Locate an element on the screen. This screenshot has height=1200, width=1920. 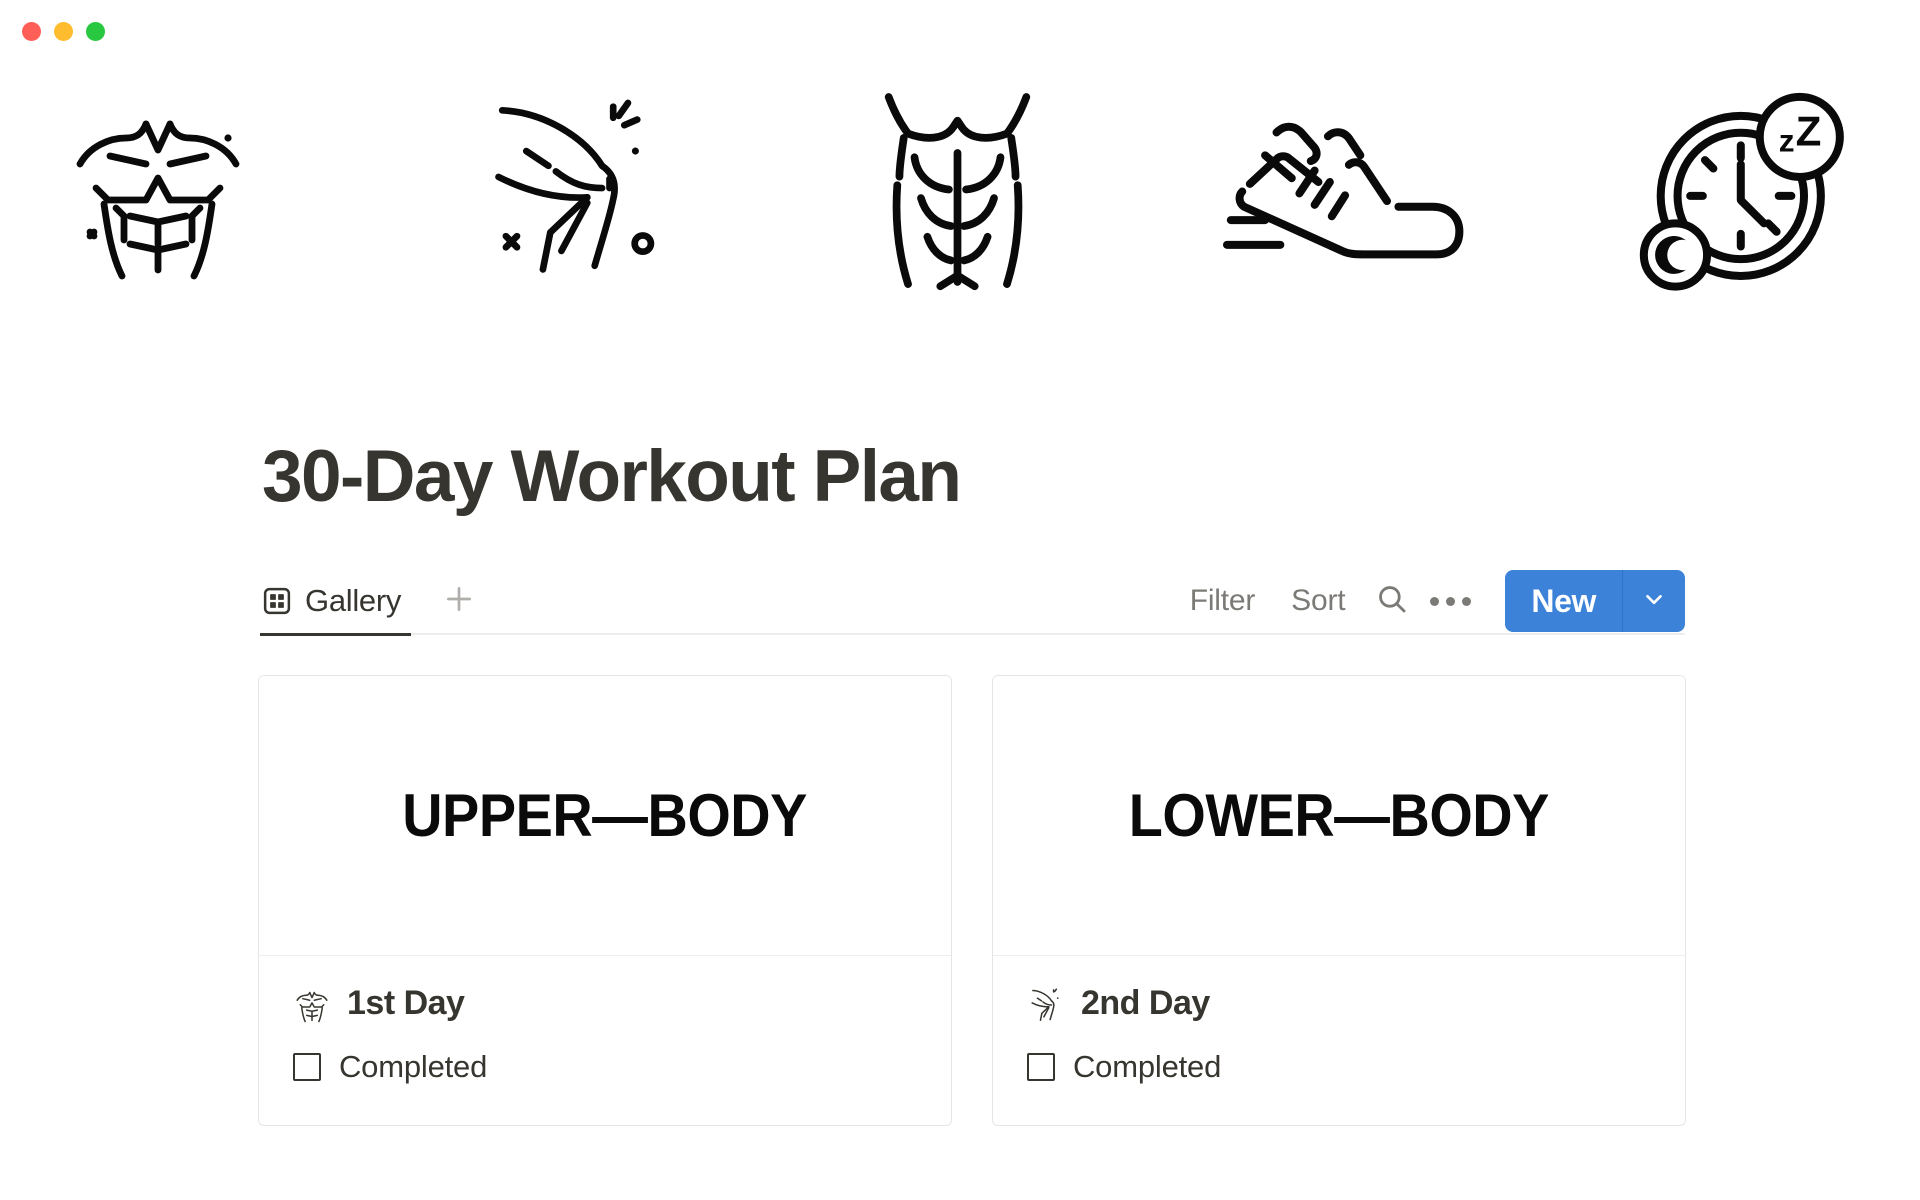
card-cover: LOWER—BODY is located at coordinates (1339, 816).